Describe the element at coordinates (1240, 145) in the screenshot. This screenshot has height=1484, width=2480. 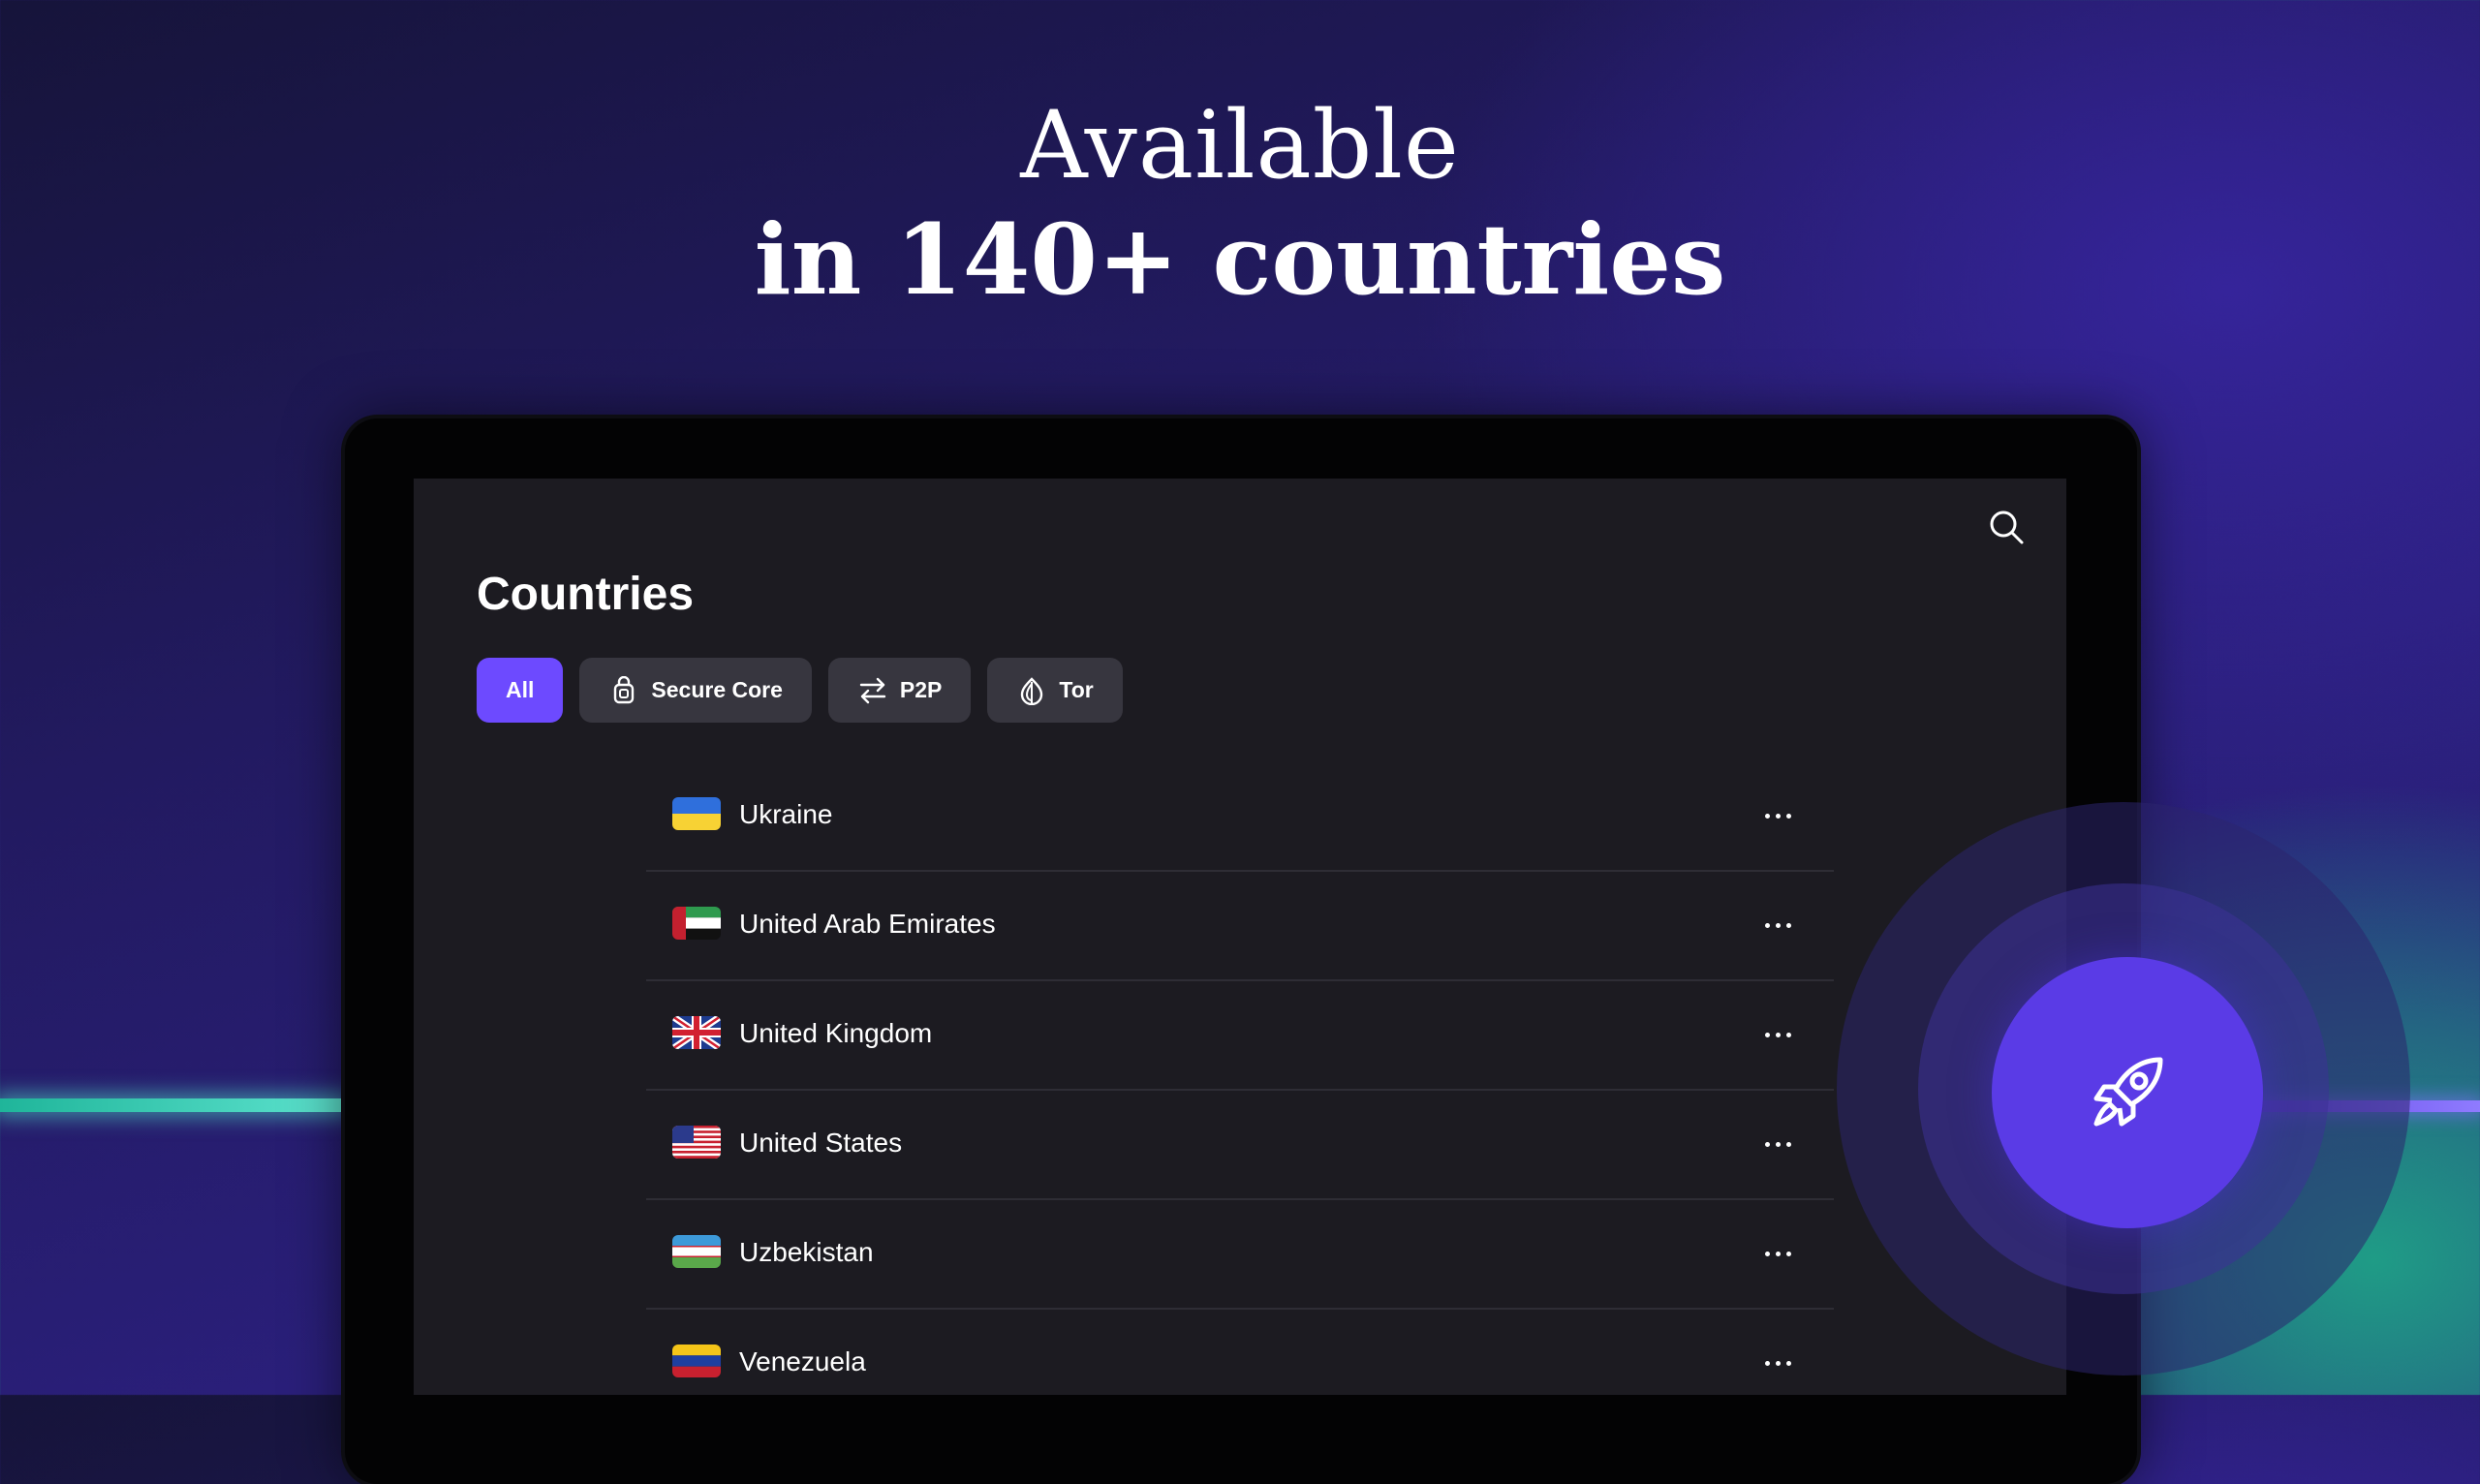
I see `headline-line-1: Available` at that location.